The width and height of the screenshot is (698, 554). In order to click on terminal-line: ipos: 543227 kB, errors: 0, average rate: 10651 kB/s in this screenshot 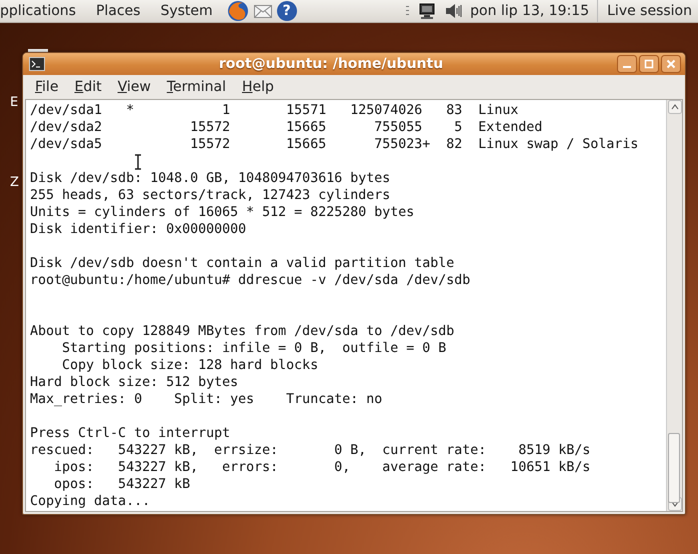, I will do `click(322, 467)`.